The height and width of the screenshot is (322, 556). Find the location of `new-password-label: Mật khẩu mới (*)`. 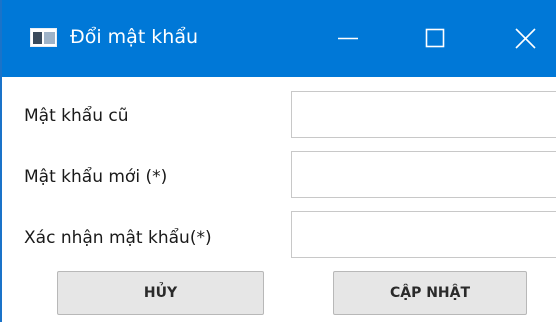

new-password-label: Mật khẩu mới (*) is located at coordinates (96, 177).